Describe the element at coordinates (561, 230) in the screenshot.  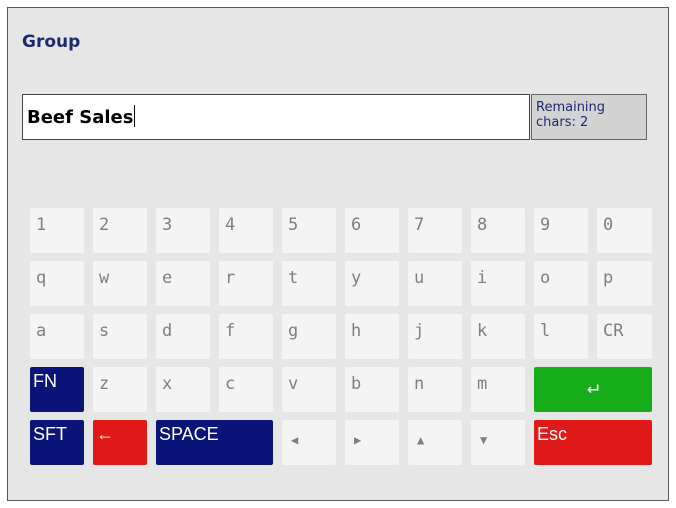
I see `key-9: 9` at that location.